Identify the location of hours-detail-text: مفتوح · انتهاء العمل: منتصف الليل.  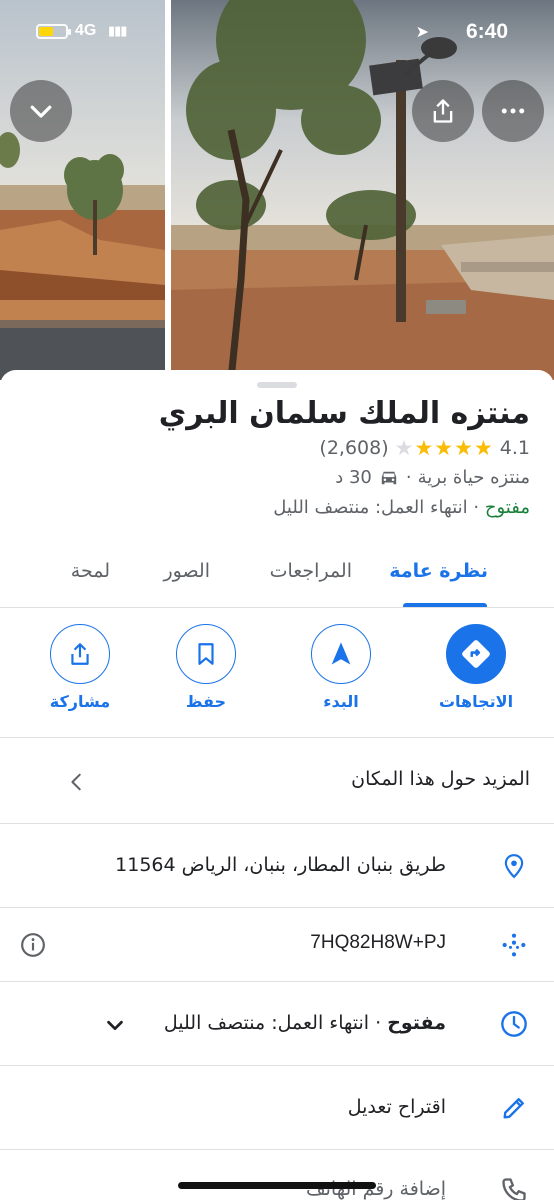
(305, 1023).